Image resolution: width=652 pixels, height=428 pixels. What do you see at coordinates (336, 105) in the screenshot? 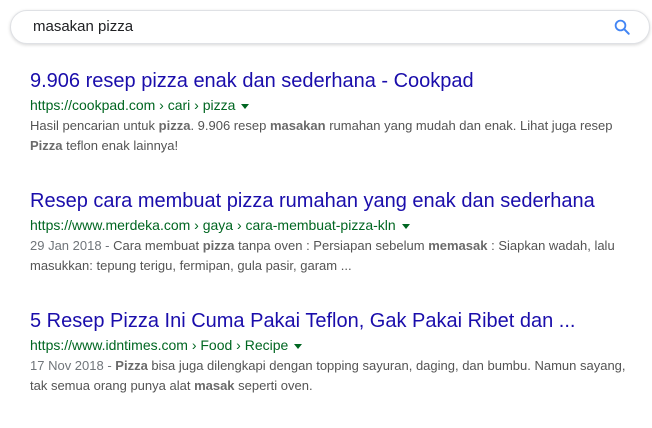
I see `result-url-row: https://cookpad.com › cari › pizza` at bounding box center [336, 105].